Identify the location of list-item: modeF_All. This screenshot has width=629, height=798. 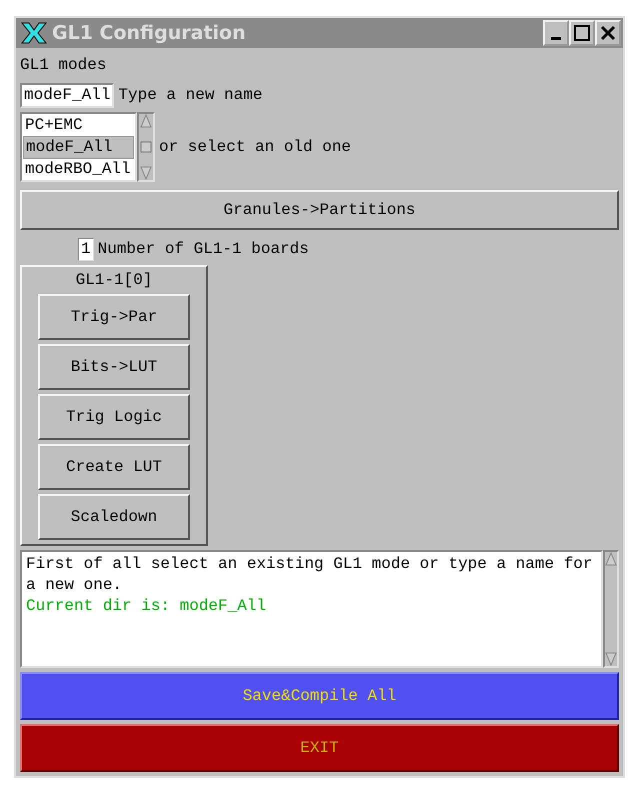
(78, 147).